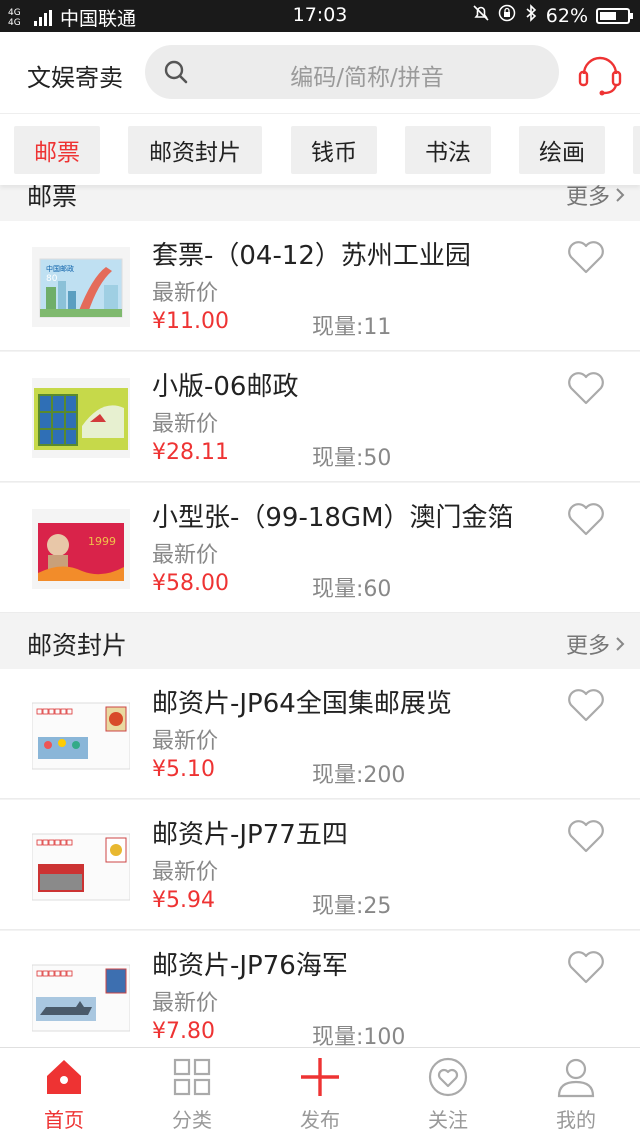 This screenshot has width=640, height=1138. Describe the element at coordinates (359, 1036) in the screenshot. I see `item-stock: 现量:100` at that location.